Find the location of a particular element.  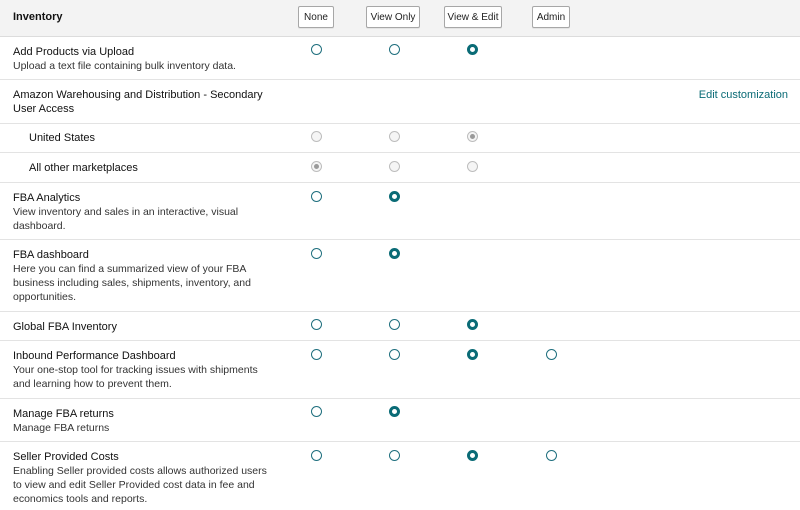

row-title: Manage FBA returns is located at coordinates (63, 414).